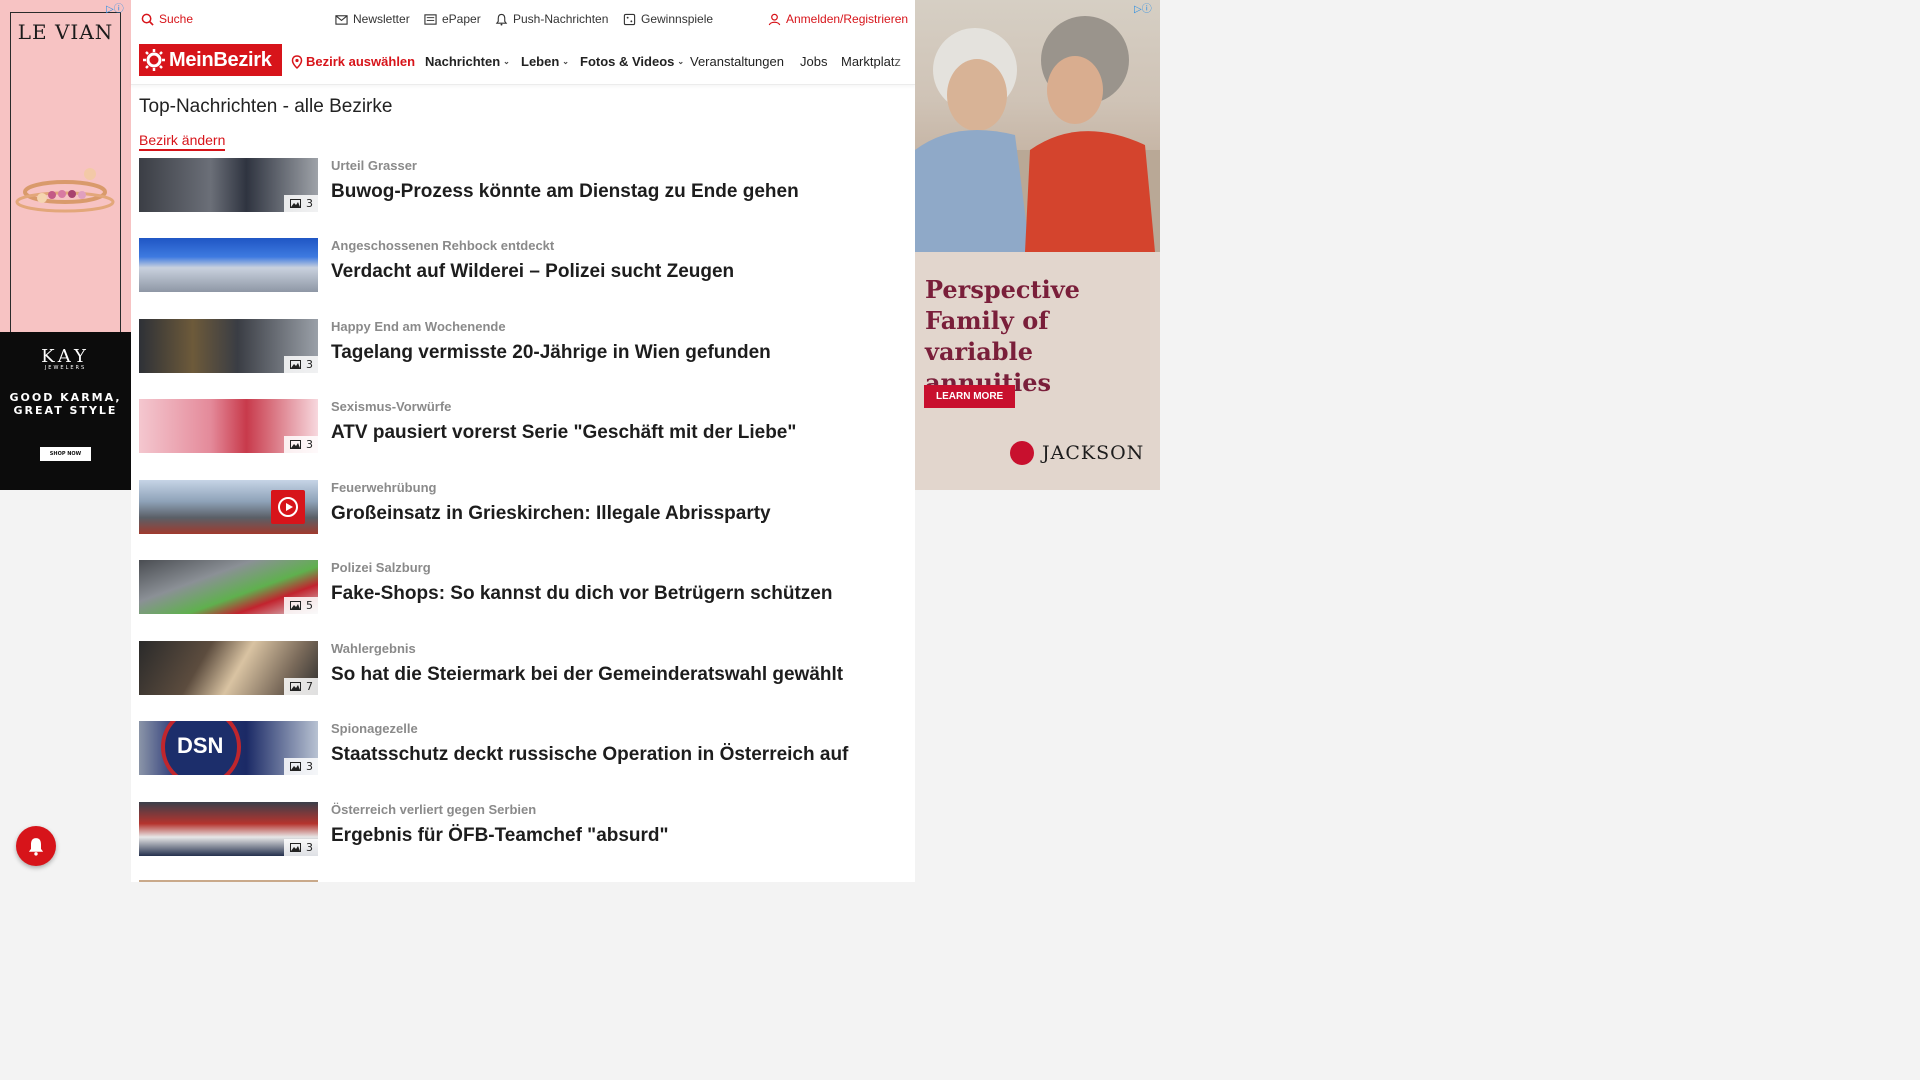  I want to click on login-link: Anmelden/Registrieren, so click(838, 19).